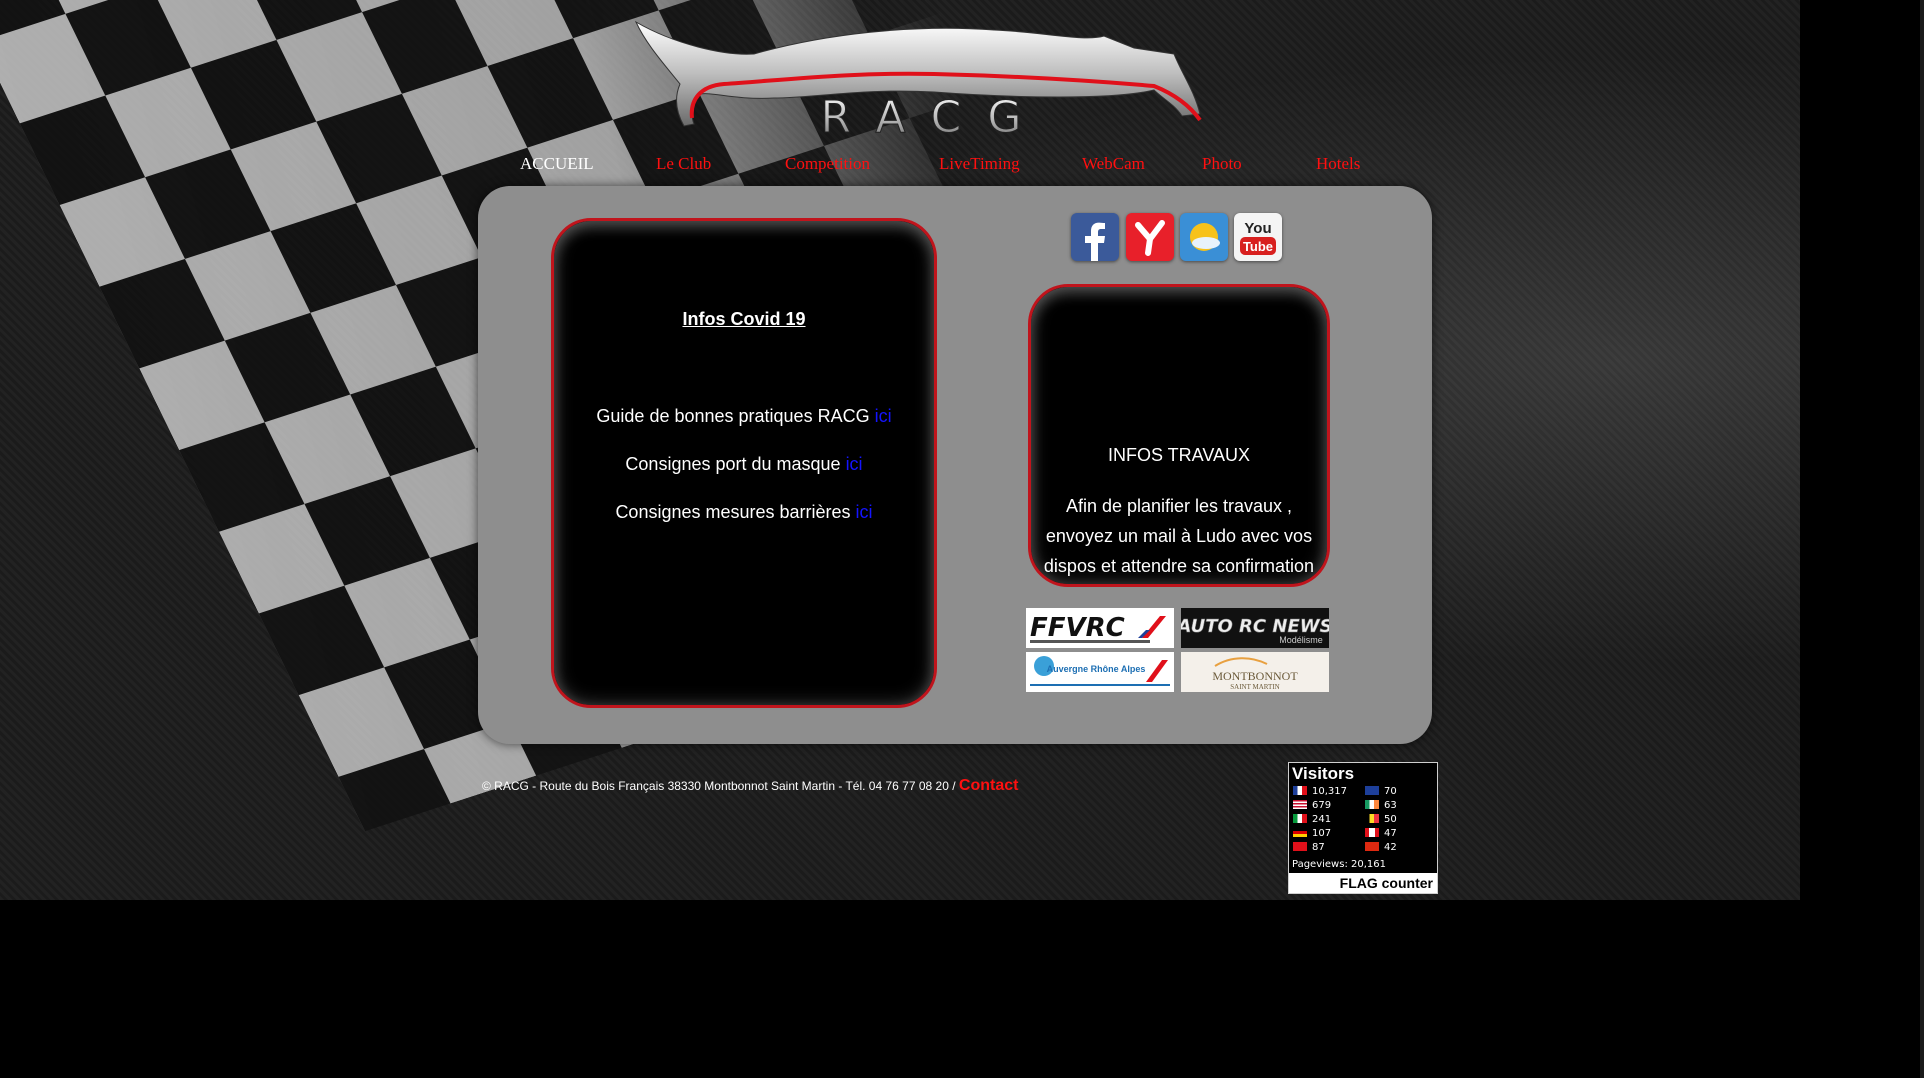  I want to click on flag-counter-row: 10,317, so click(1320, 791).